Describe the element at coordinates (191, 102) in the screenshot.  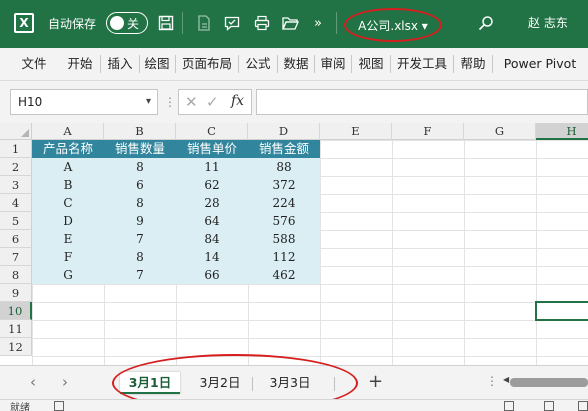
I see `cancel-icon: ✕` at that location.